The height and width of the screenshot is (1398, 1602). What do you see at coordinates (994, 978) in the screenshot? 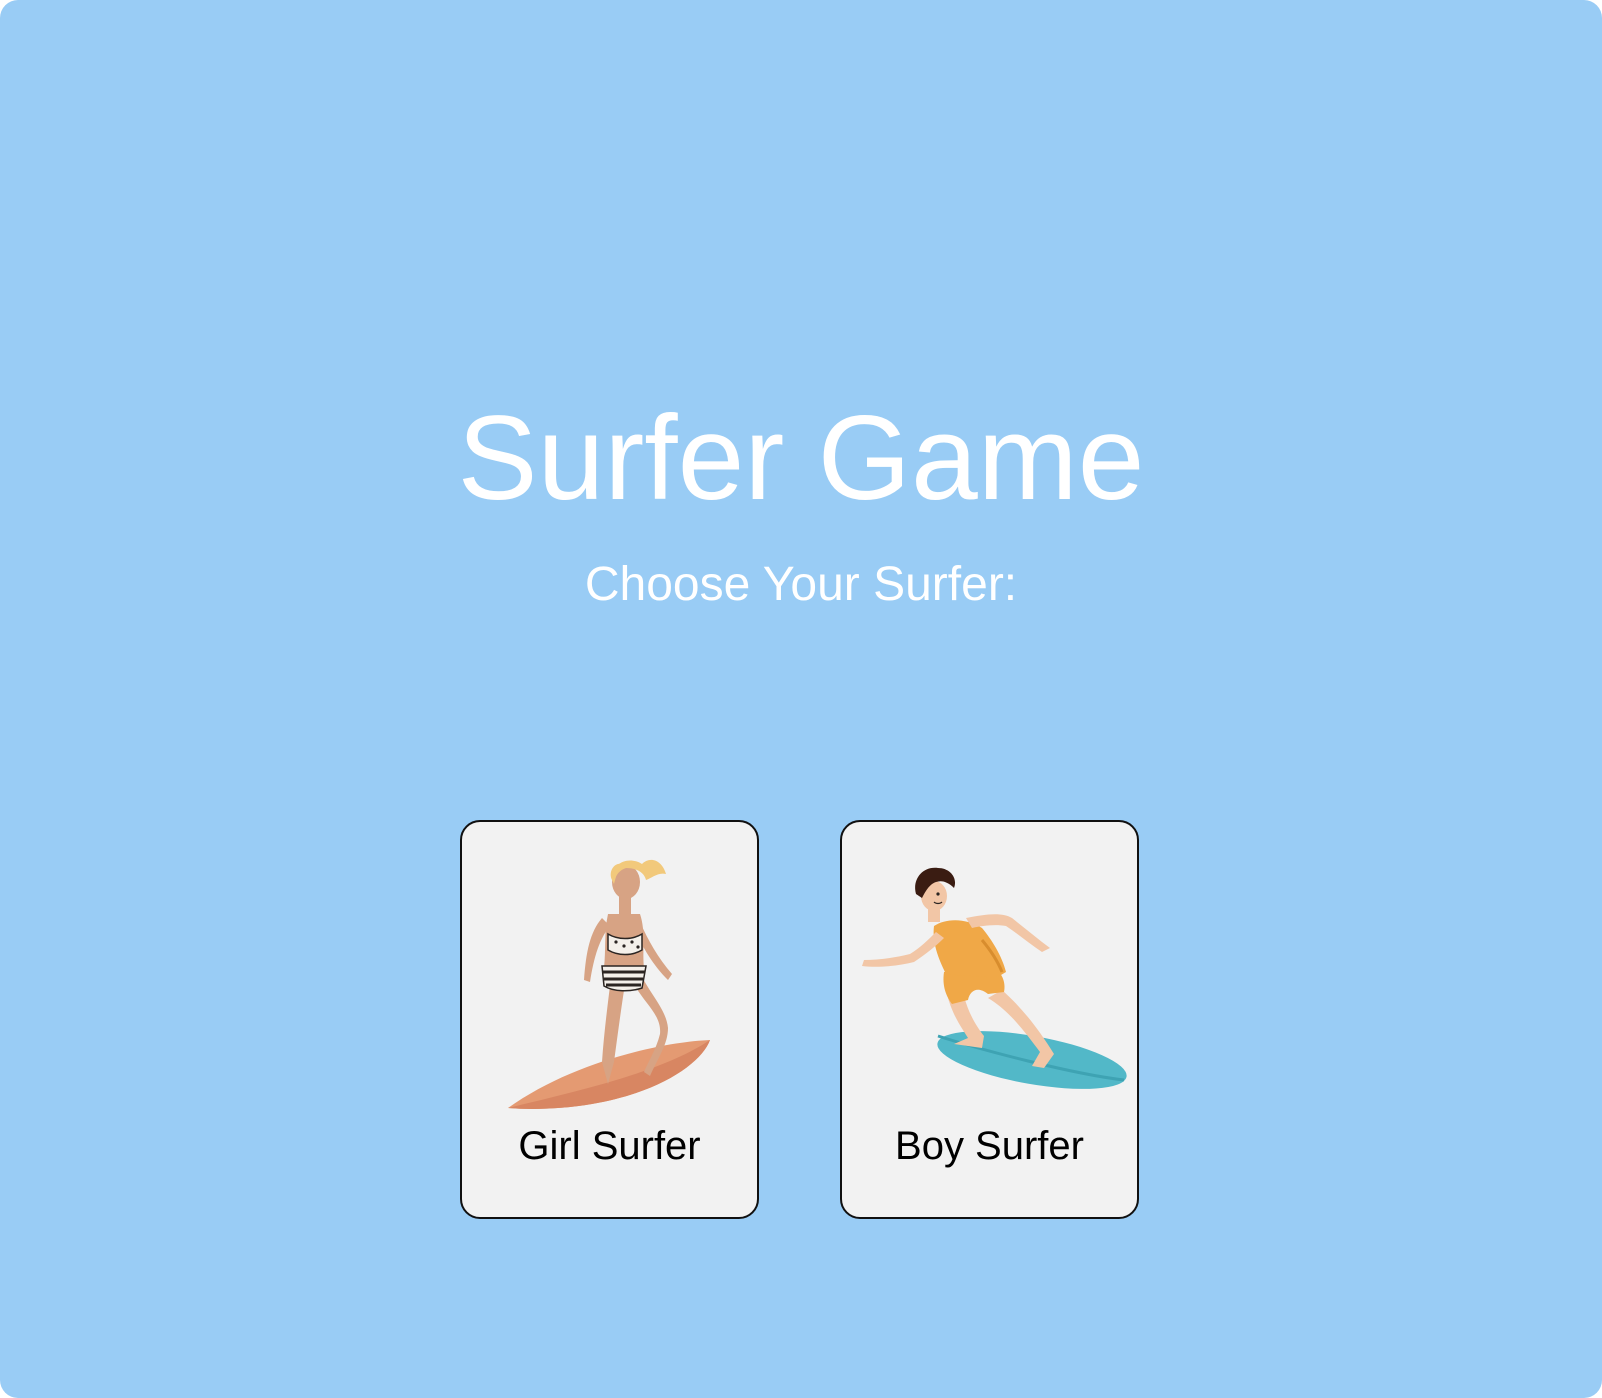
I see `boy-surfer-icon` at bounding box center [994, 978].